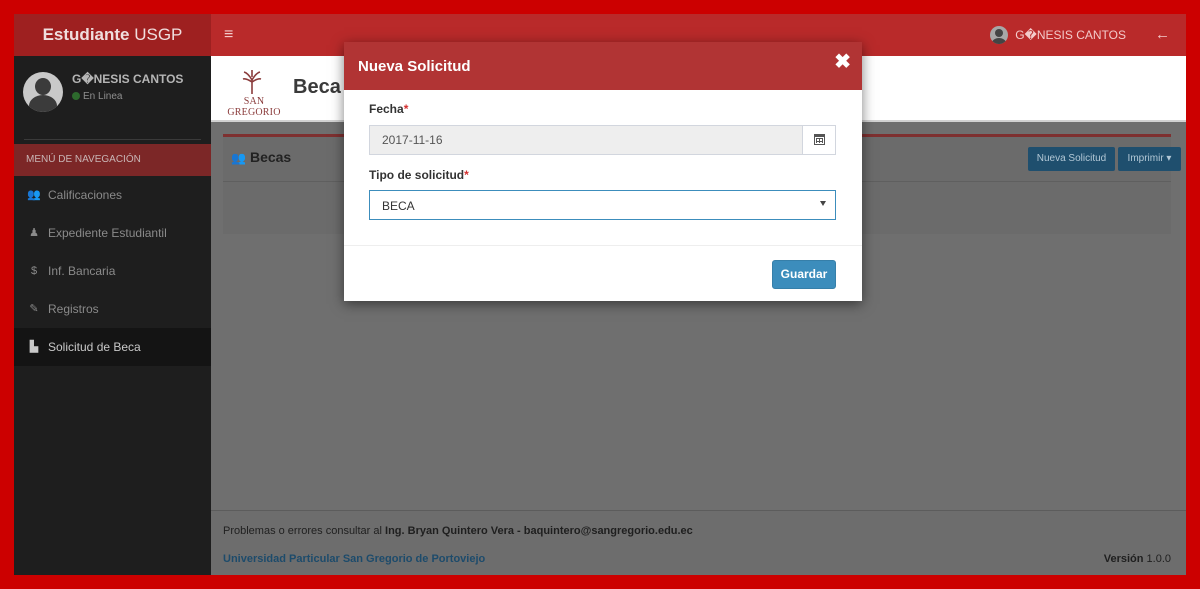 This screenshot has height=589, width=1200. I want to click on footer-version: Versión 1.0.0, so click(1137, 559).